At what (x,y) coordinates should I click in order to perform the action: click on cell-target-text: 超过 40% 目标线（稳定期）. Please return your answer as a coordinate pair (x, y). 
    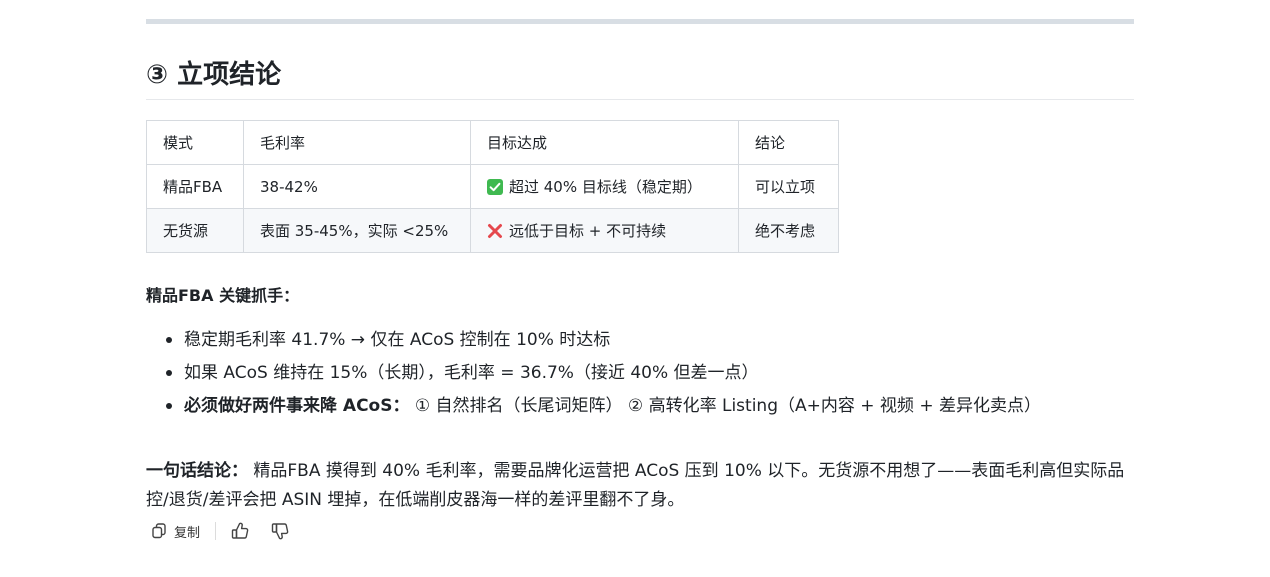
    Looking at the image, I should click on (605, 187).